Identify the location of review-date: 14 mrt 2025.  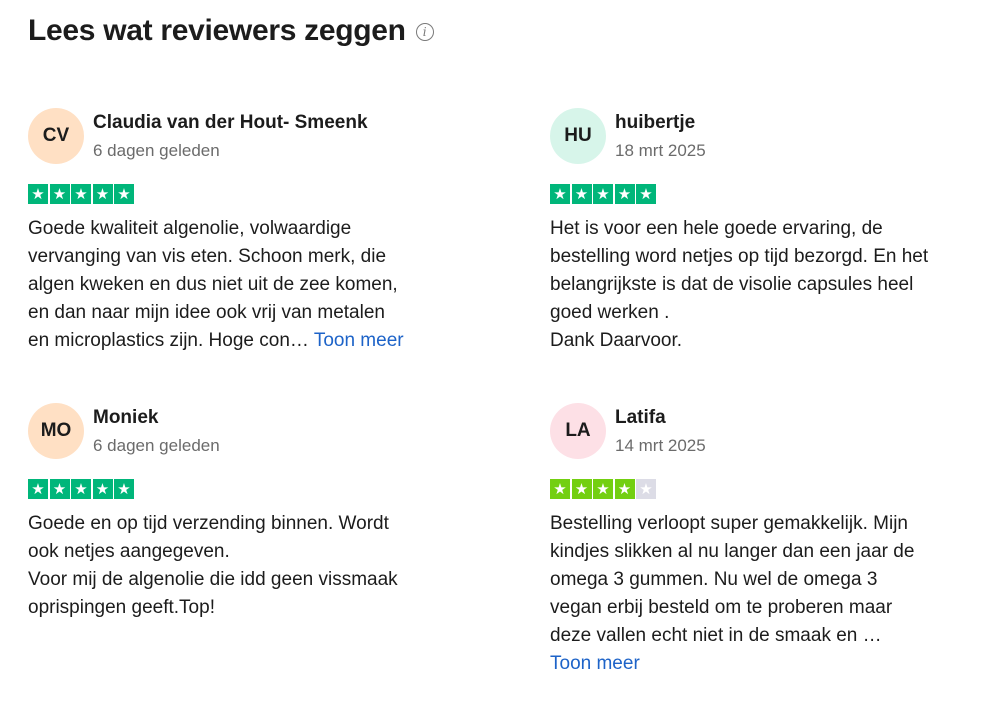
(660, 445).